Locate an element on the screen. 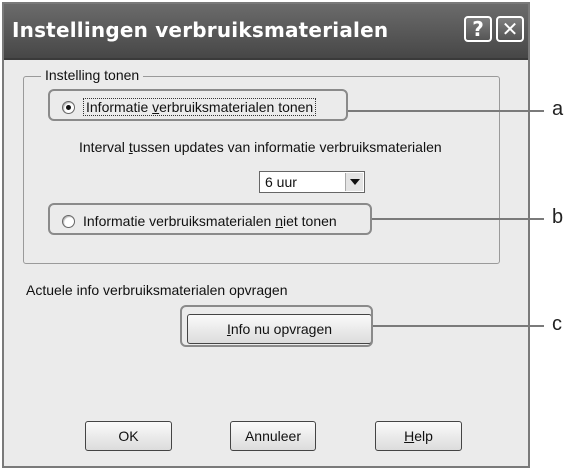 This screenshot has width=575, height=472. callout-c-letter: c is located at coordinates (557, 324).